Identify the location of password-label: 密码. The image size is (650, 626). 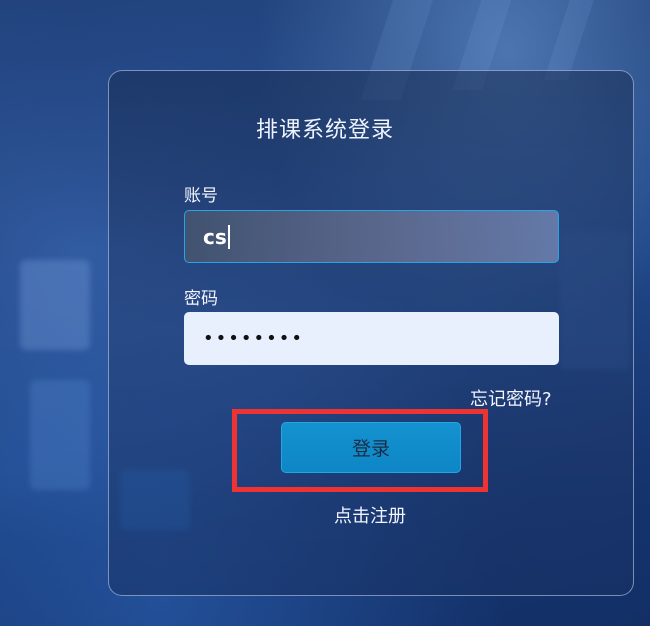
(201, 299).